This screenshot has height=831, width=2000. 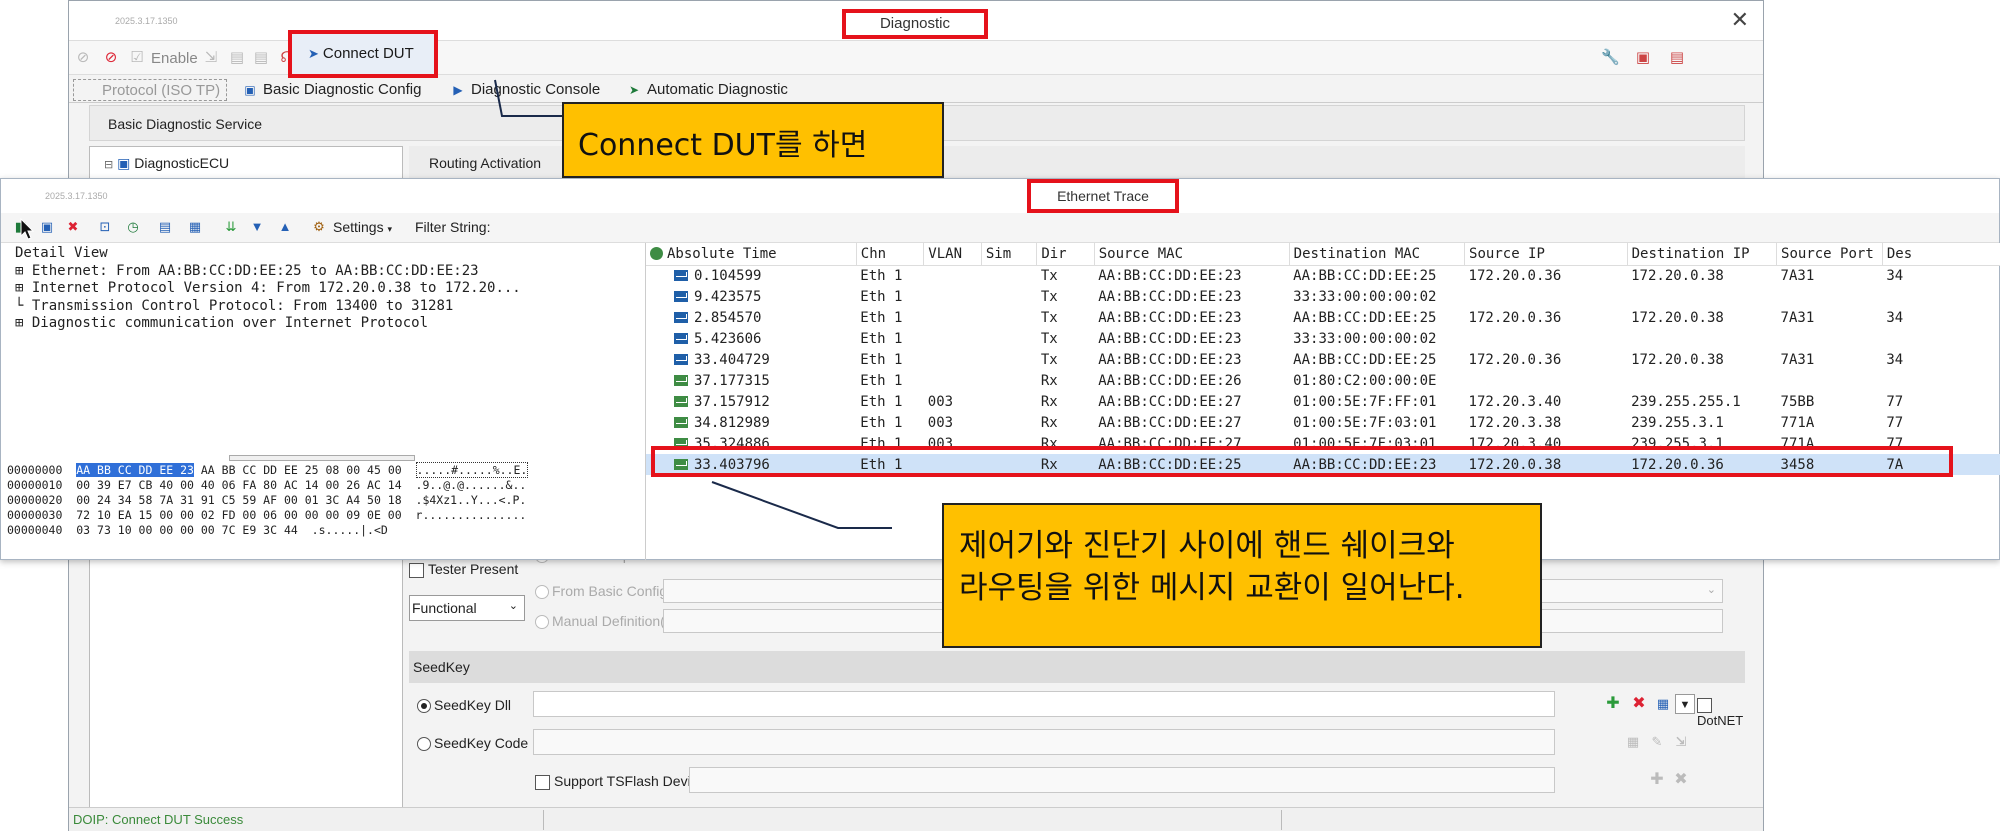 I want to click on column-header-absolute-time: Absolute Time, so click(x=751, y=254).